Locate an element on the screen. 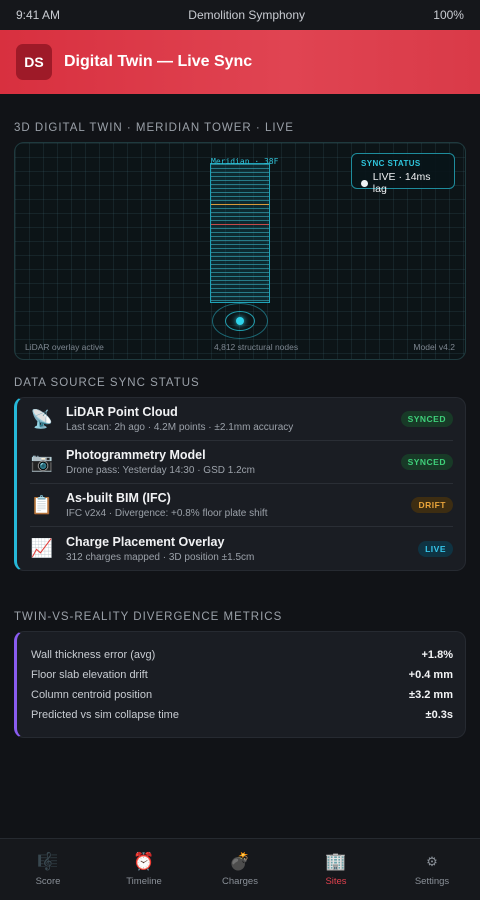  tower-model is located at coordinates (240, 233).